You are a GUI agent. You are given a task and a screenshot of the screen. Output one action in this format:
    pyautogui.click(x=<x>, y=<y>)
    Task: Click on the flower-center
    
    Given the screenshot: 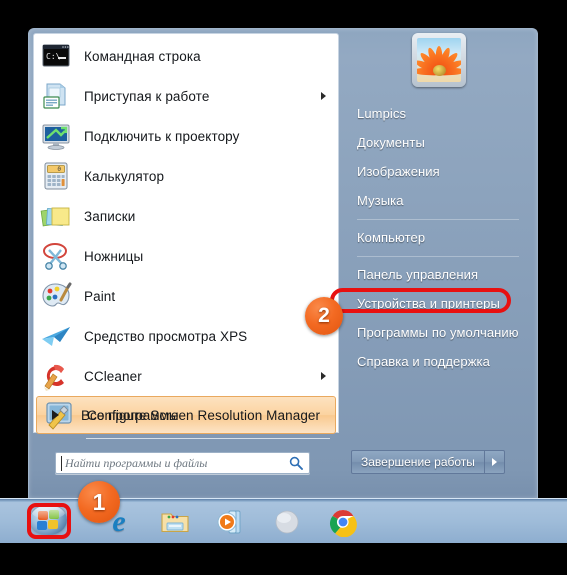 What is the action you would take?
    pyautogui.click(x=439, y=70)
    